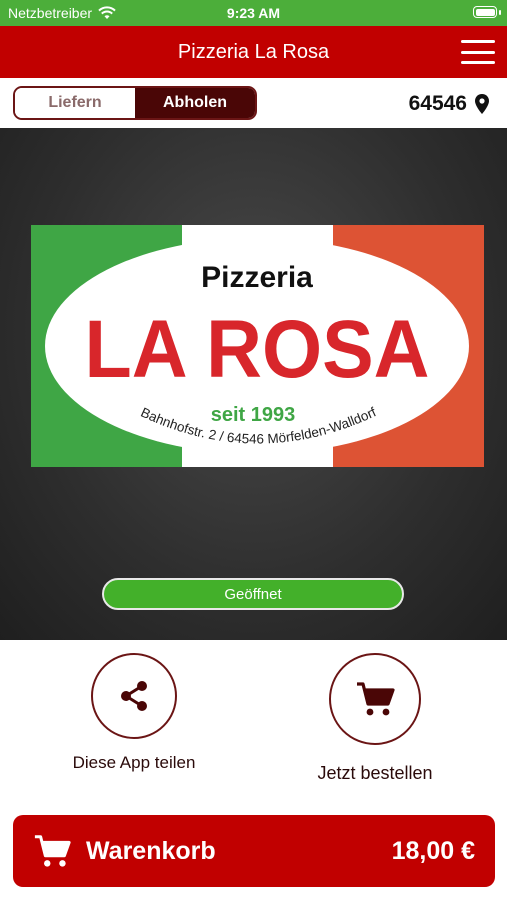 The height and width of the screenshot is (900, 507). Describe the element at coordinates (433, 851) in the screenshot. I see `cart-total: 18,00 €` at that location.